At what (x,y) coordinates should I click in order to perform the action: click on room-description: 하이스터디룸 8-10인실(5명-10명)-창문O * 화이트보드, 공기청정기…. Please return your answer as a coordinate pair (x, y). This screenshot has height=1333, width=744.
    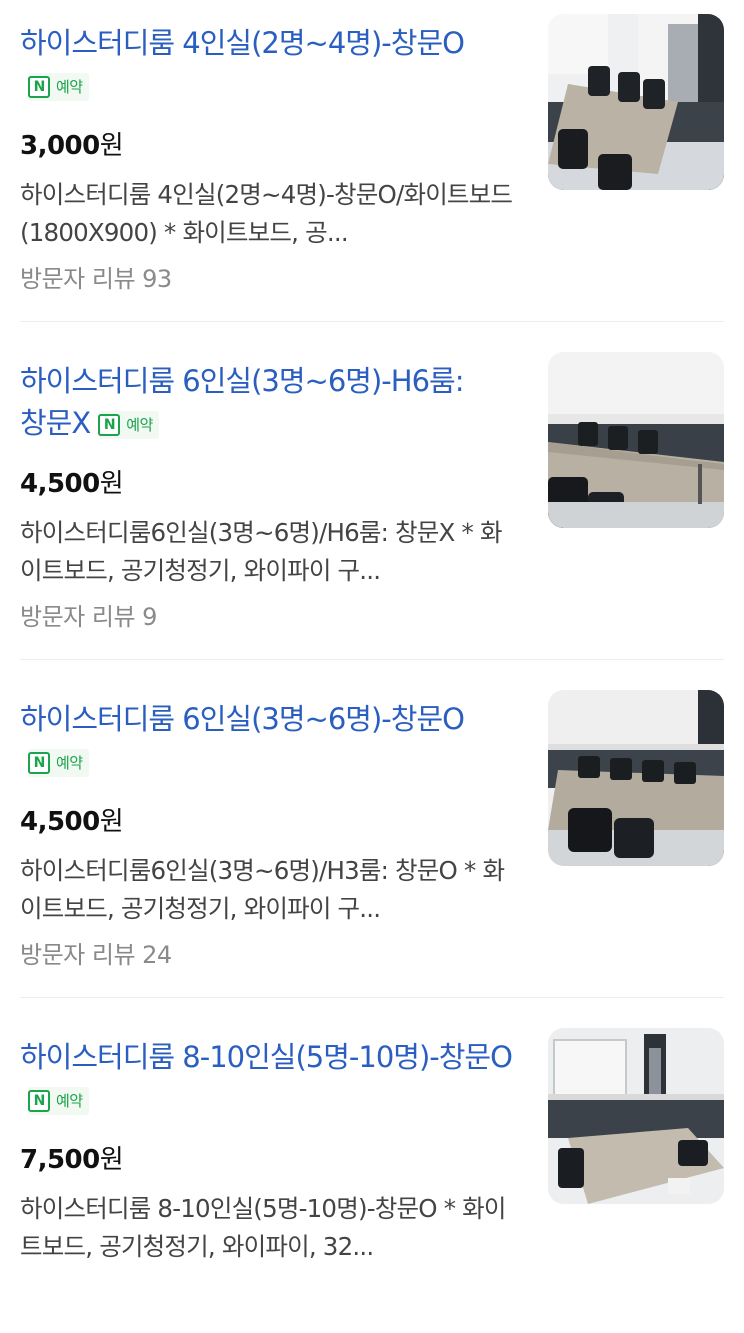
    Looking at the image, I should click on (263, 1227).